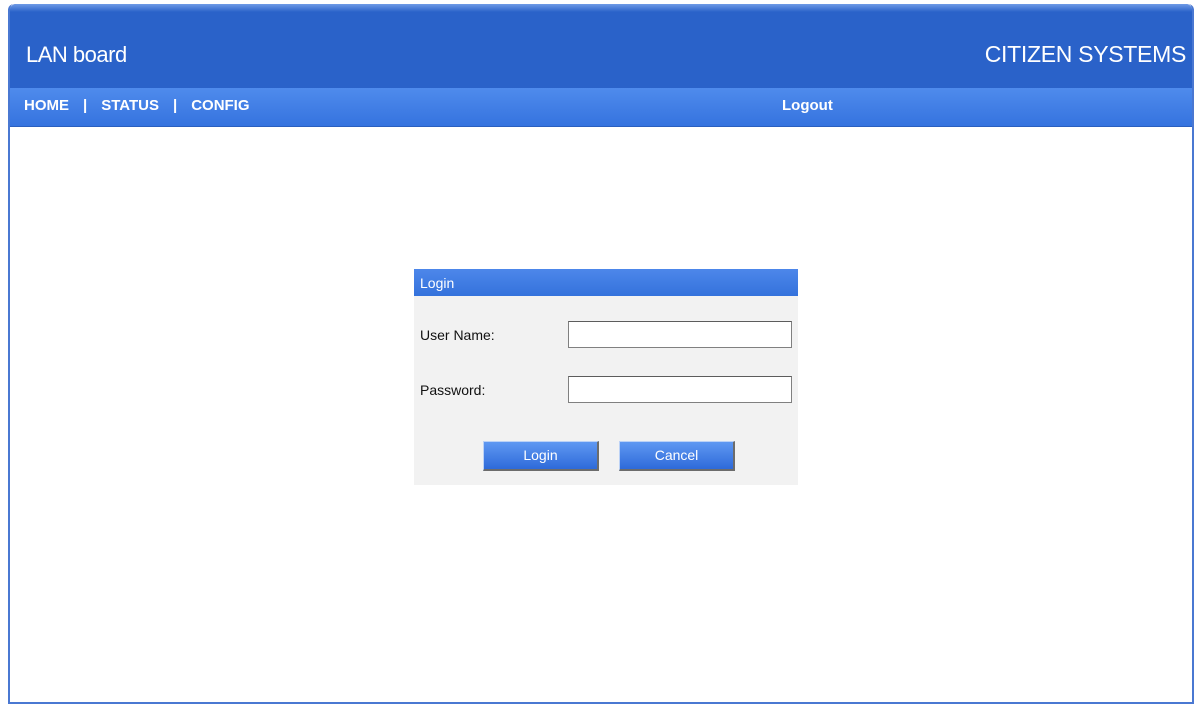  Describe the element at coordinates (677, 456) in the screenshot. I see `cancel-button: Cancel` at that location.